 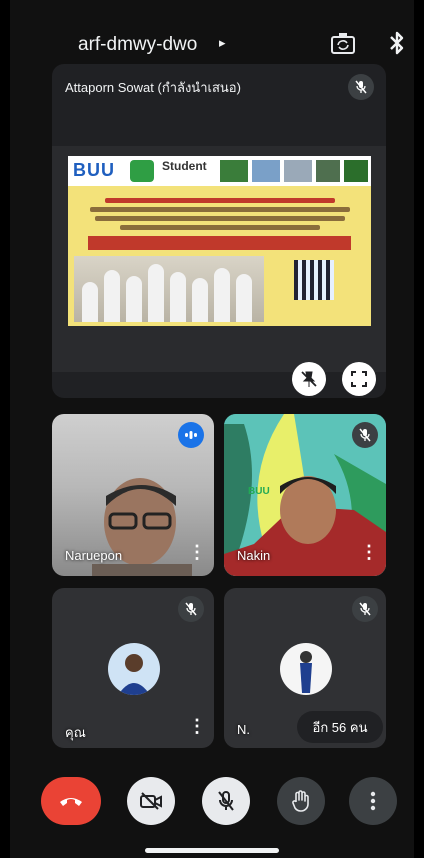 I want to click on fullscreen-button, so click(x=359, y=379).